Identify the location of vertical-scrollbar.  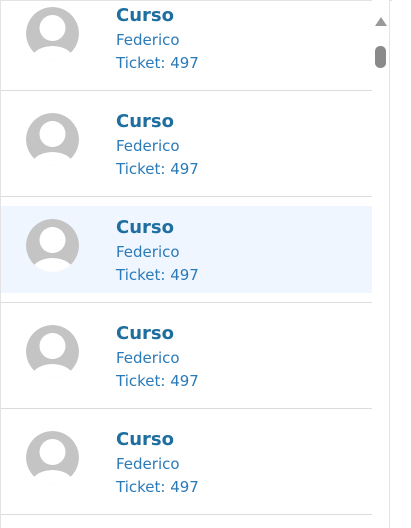
(381, 264).